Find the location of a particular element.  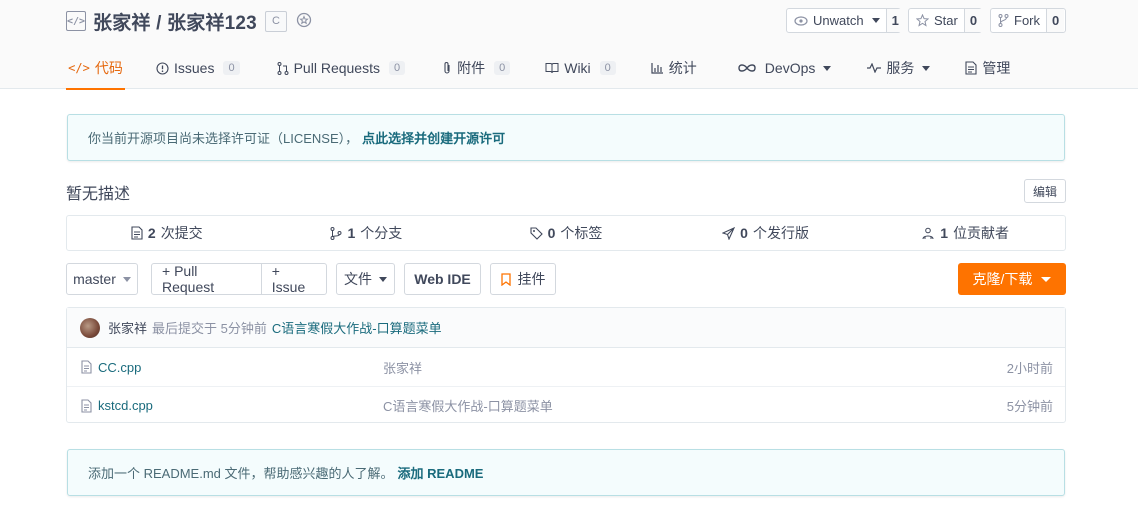

contributors-stat: 1 位贡献者 is located at coordinates (965, 233).